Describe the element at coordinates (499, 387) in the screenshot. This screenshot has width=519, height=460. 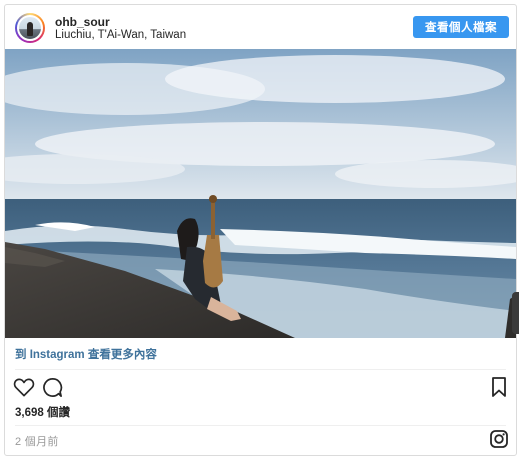
I see `bookmark-icon` at that location.